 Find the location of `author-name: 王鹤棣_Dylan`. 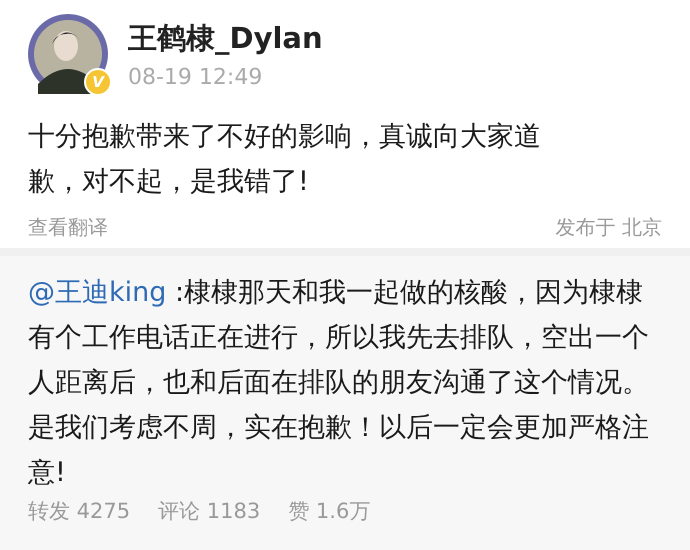

author-name: 王鹤棣_Dylan is located at coordinates (225, 38).